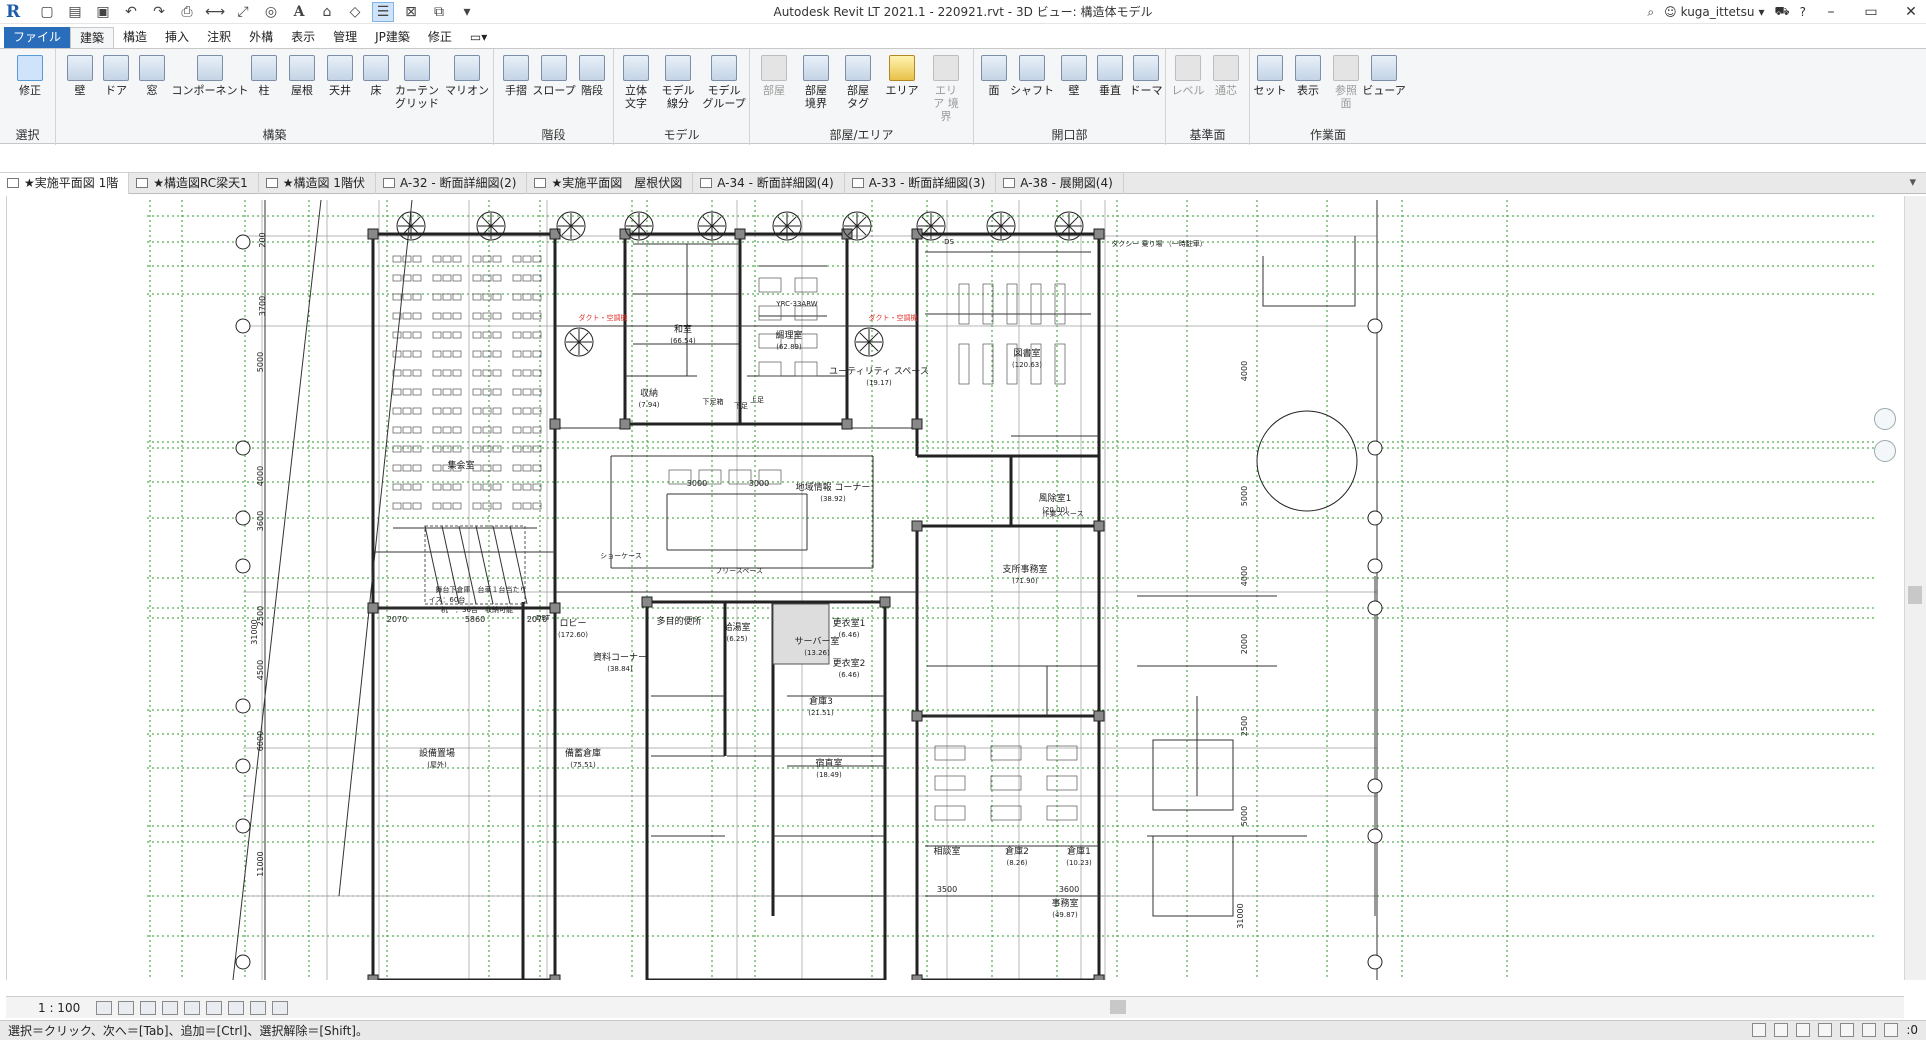  Describe the element at coordinates (1891, 1030) in the screenshot. I see `filter-icon` at that location.